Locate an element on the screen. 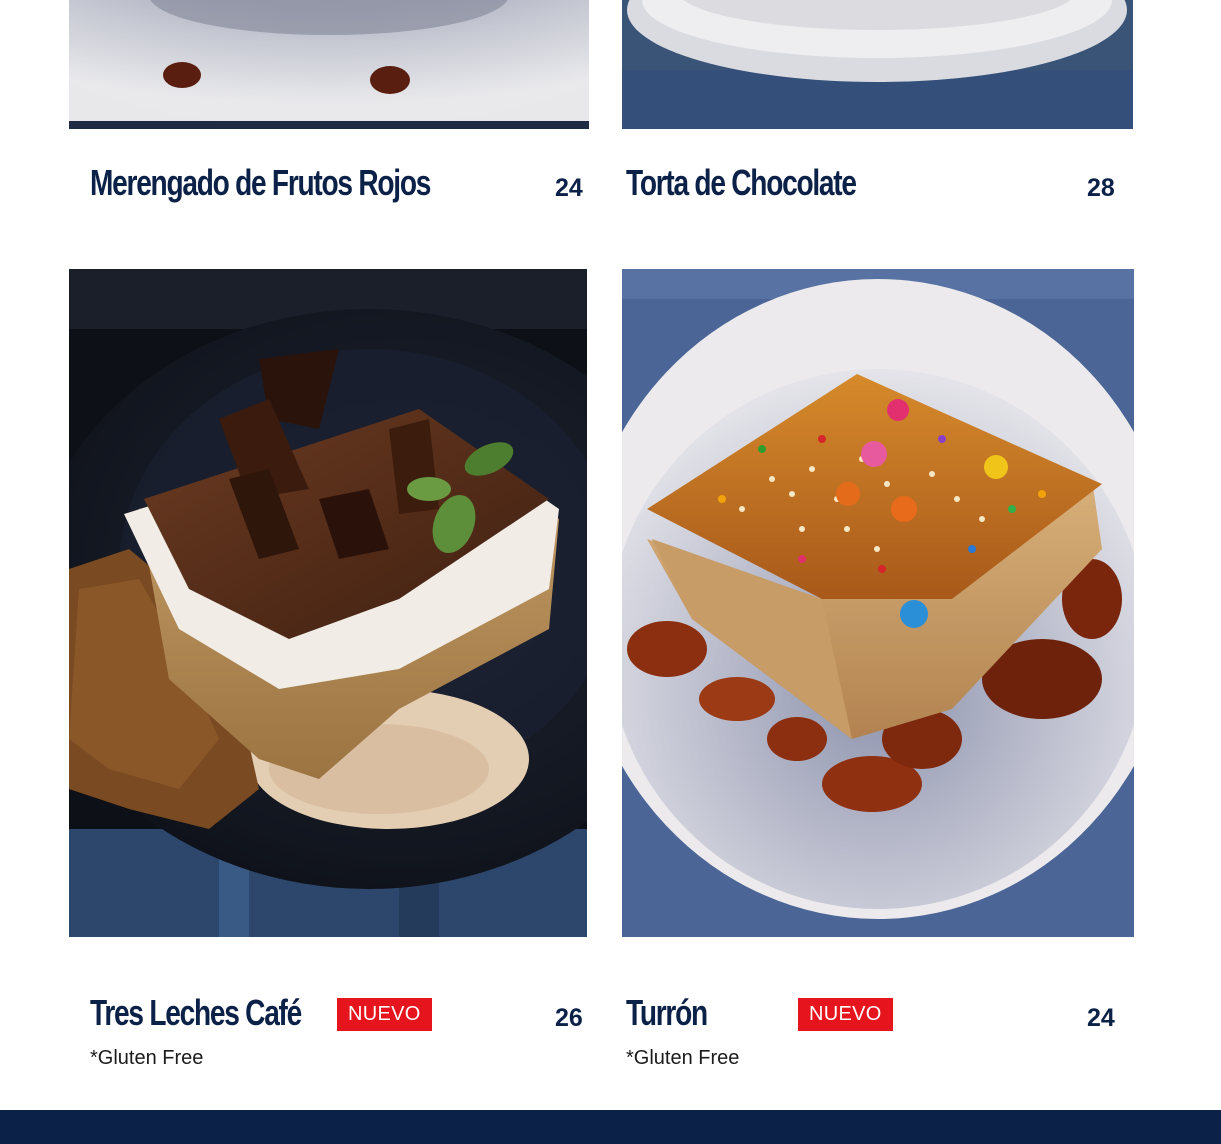 This screenshot has height=1144, width=1221. new-badge-tres-leches: NUEVO is located at coordinates (384, 1014).